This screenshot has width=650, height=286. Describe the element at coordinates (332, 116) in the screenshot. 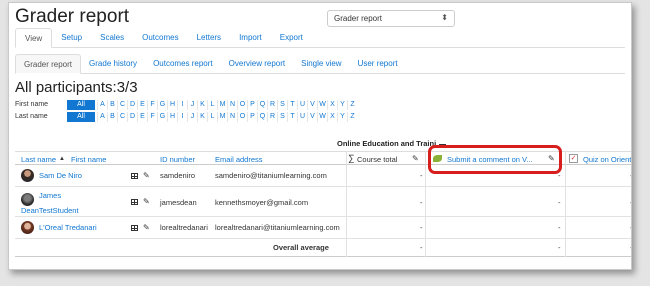

I see `last-name-letter-x: X` at that location.